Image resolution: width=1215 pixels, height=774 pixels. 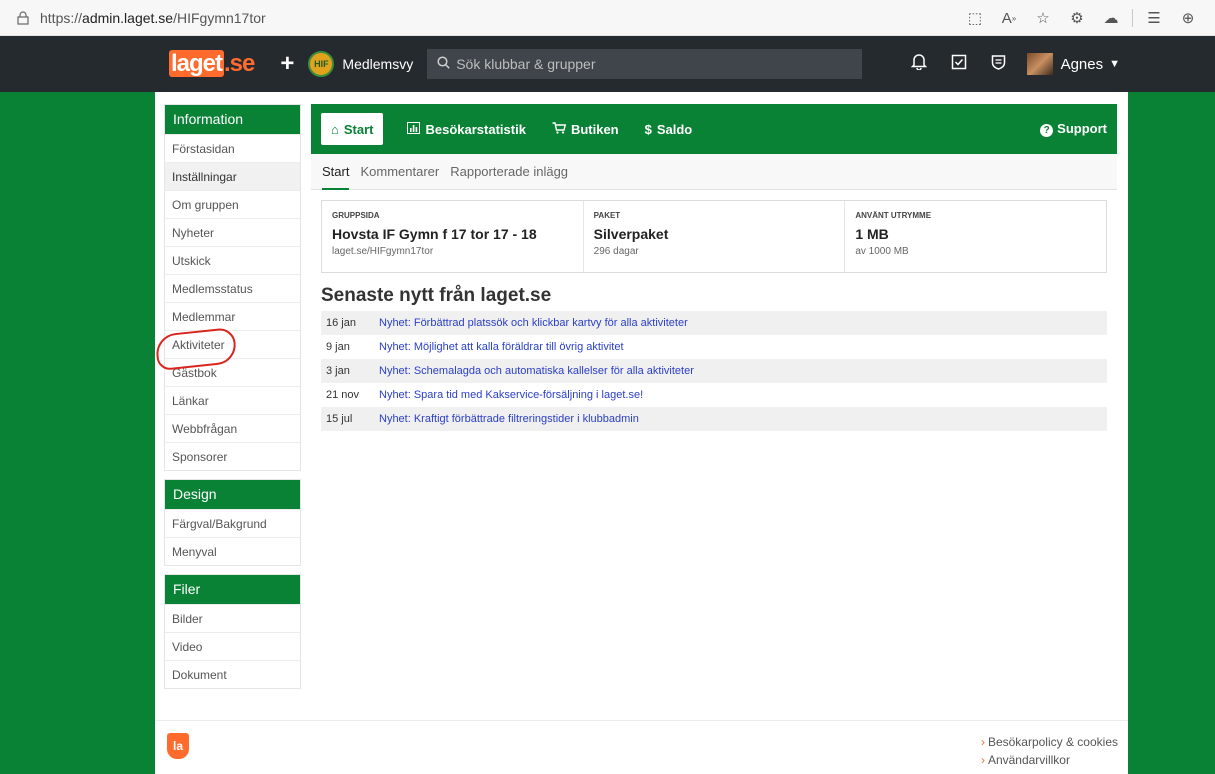 What do you see at coordinates (893, 215) in the screenshot?
I see `info-label: ANVÄNT UTRYMME` at bounding box center [893, 215].